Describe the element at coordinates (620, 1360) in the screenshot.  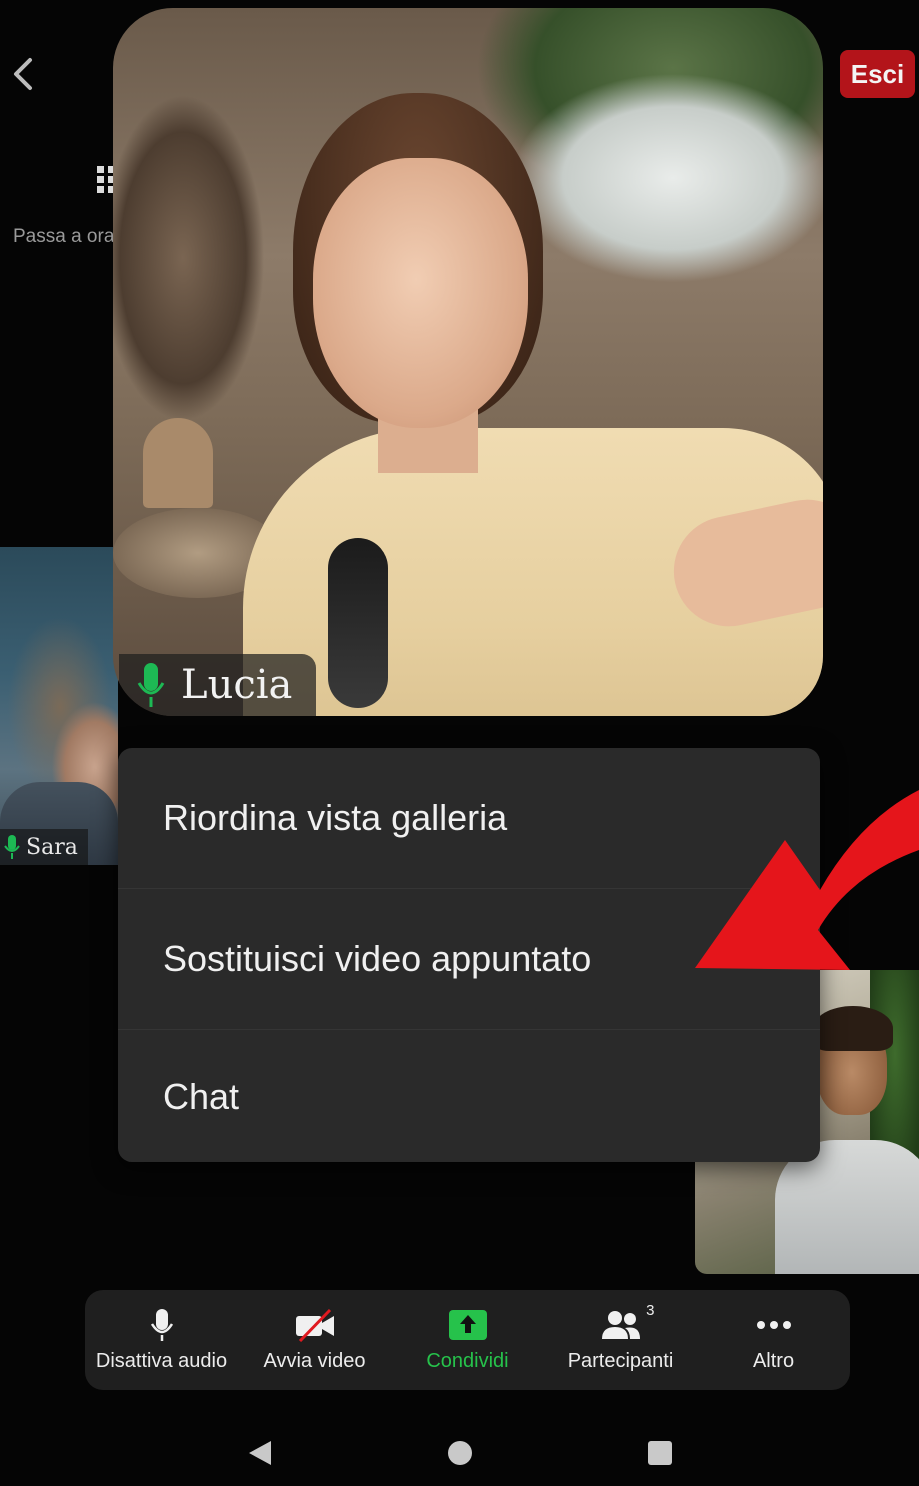
I see `participants-label: Partecipanti` at that location.